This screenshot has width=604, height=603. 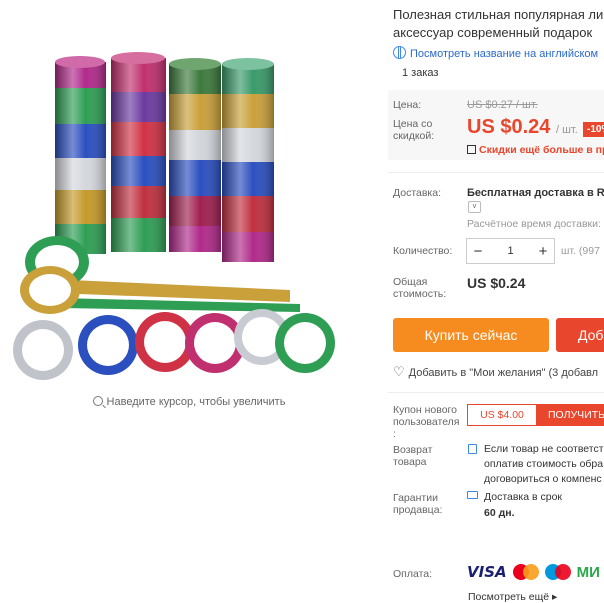 I want to click on returns-label: Возврат товара, so click(x=412, y=456).